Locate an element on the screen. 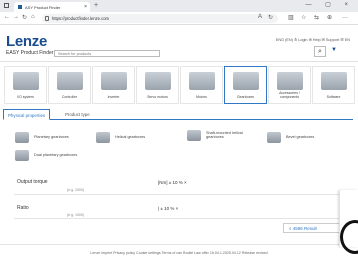 Image resolution: width=358 pixels, height=261 pixels. home-icon: ⌂ is located at coordinates (33, 17).